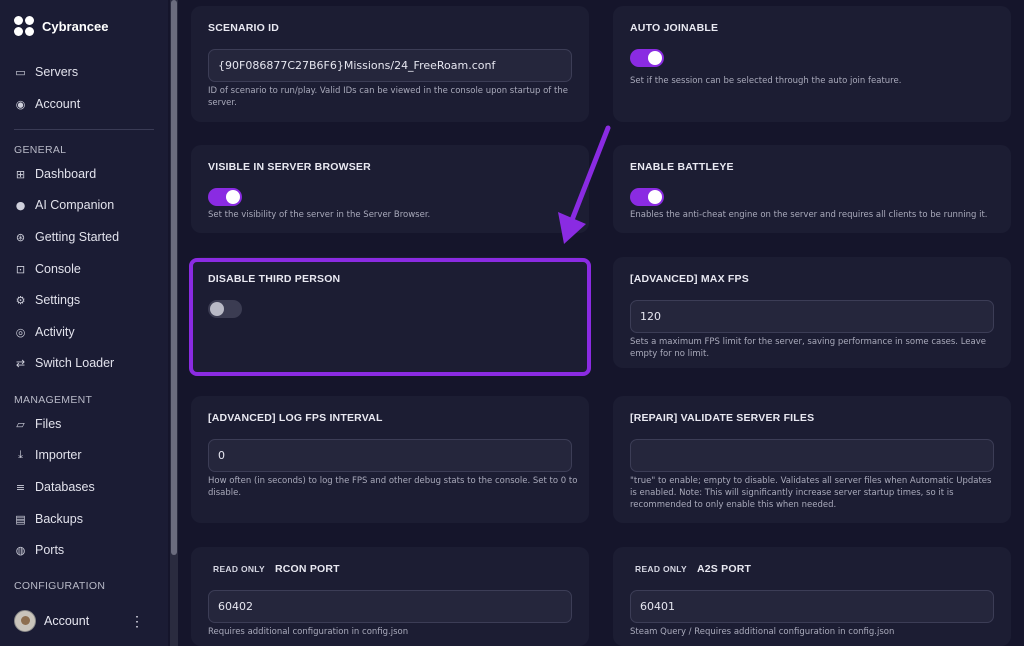  What do you see at coordinates (58, 455) in the screenshot?
I see `sidebar-item-label: Importer` at bounding box center [58, 455].